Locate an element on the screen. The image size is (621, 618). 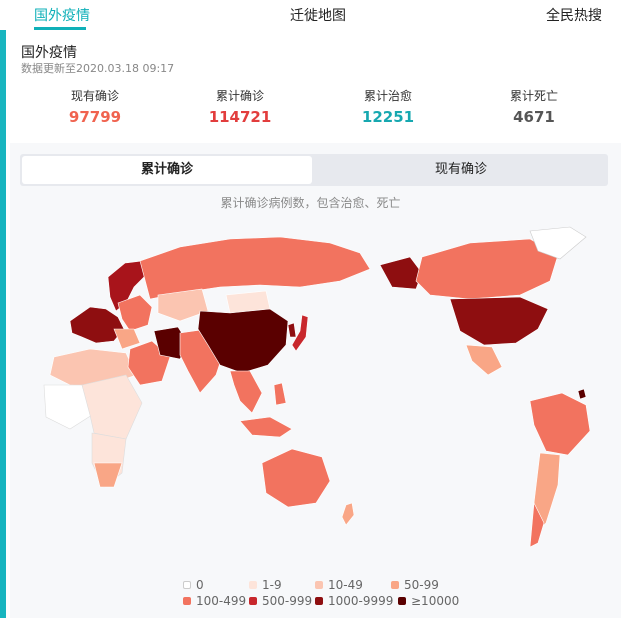
region-europe-west is located at coordinates (97, 325).